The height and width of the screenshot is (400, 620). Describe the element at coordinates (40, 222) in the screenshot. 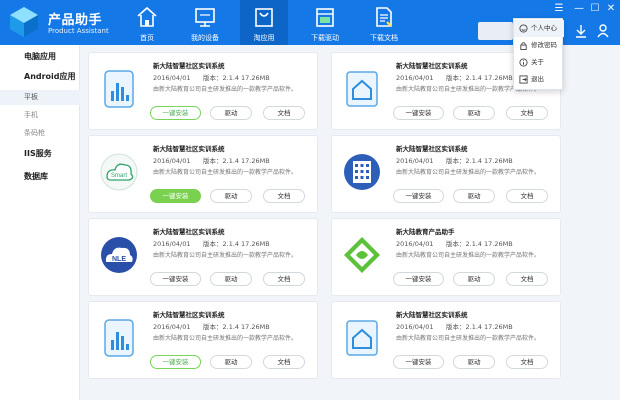

I see `sidebar: 电脑应用 Android应用 平板 手机 条码枪 IIS服务 数据库` at that location.